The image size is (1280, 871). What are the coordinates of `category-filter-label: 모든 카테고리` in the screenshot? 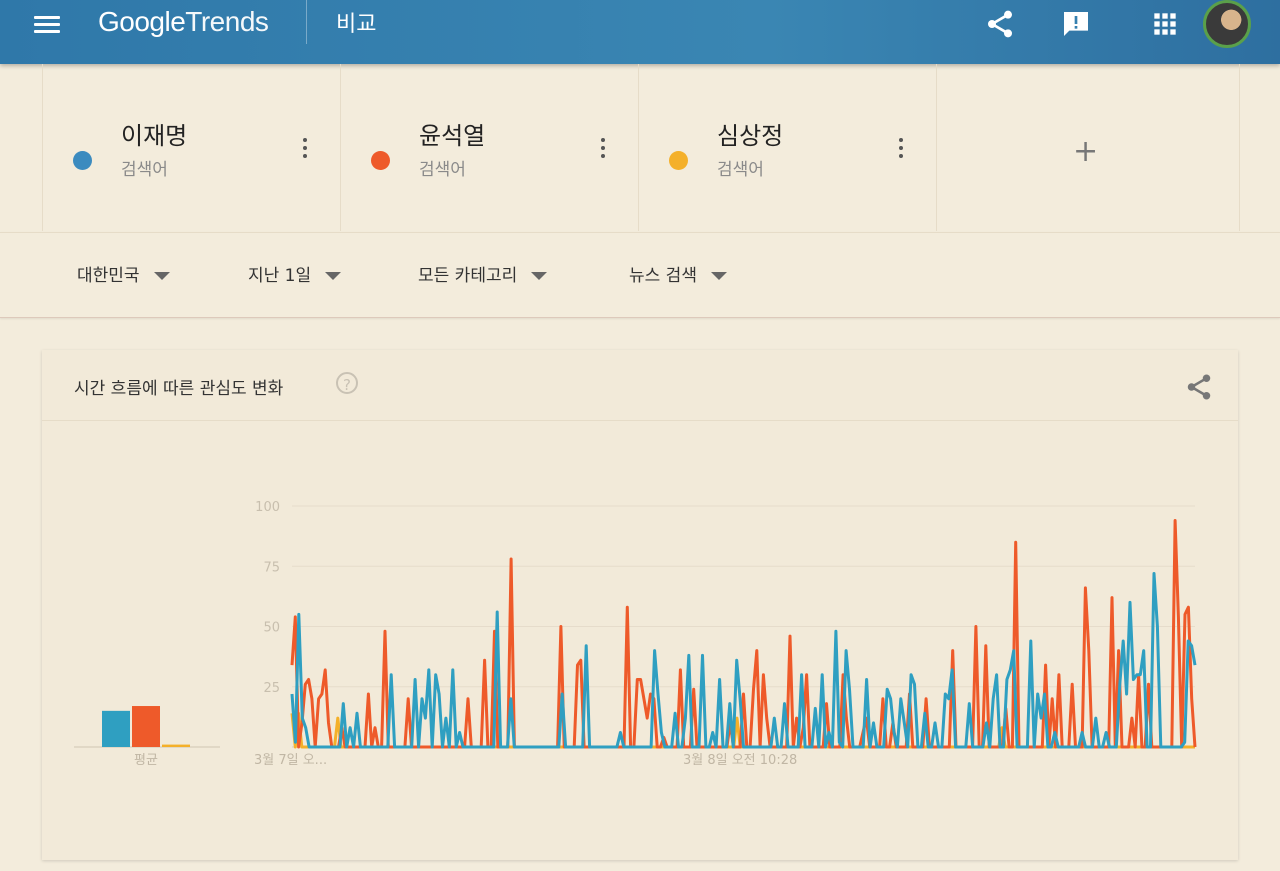 It's located at (468, 276).